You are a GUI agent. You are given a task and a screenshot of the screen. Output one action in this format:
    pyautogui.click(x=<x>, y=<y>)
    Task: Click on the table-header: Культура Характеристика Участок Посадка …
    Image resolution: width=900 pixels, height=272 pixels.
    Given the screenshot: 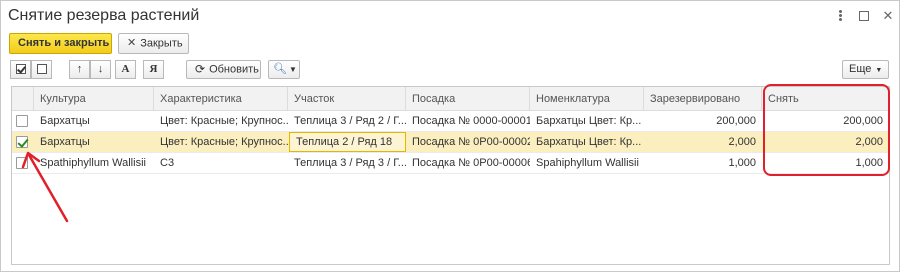 What is the action you would take?
    pyautogui.click(x=450, y=99)
    